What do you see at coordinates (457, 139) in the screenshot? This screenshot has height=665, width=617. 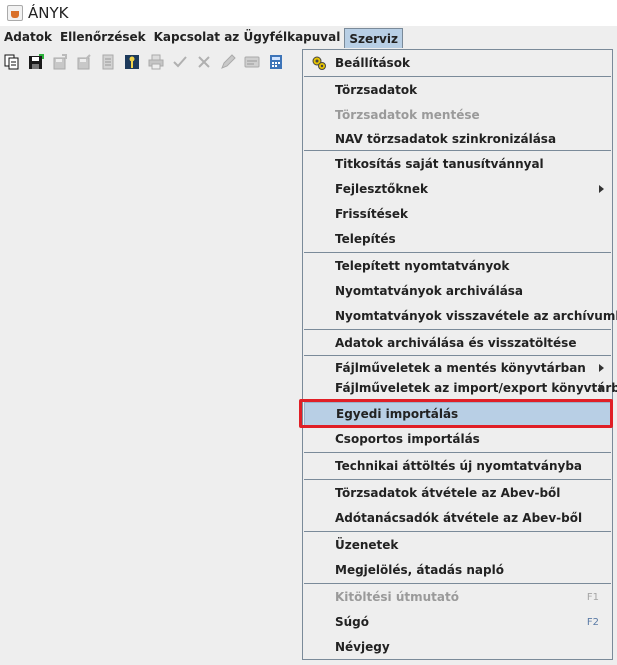 I see `menu-item-nav-szinkronizalas: NAV törzsadatok szinkronizálása` at bounding box center [457, 139].